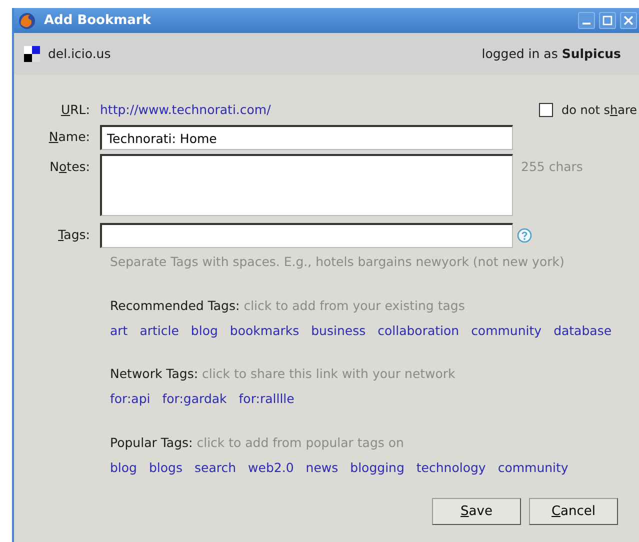 The image size is (639, 542). I want to click on notes-field, so click(306, 185).